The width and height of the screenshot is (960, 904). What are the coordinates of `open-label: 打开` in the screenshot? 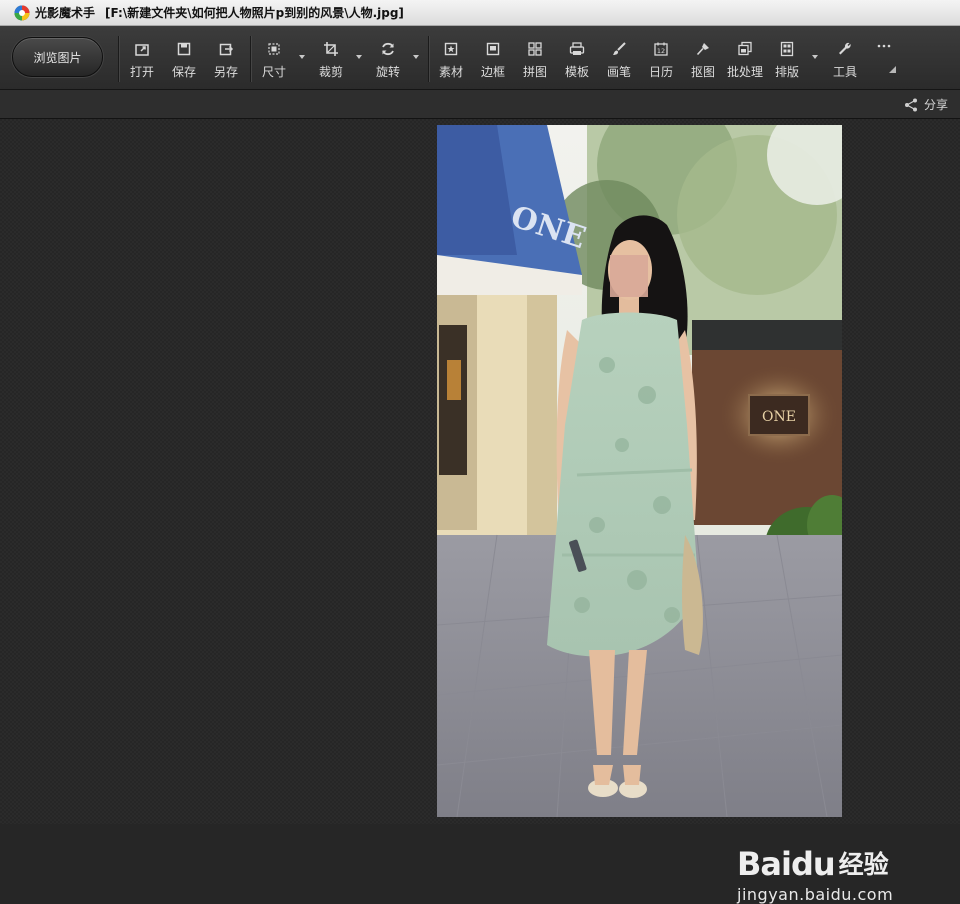 It's located at (141, 72).